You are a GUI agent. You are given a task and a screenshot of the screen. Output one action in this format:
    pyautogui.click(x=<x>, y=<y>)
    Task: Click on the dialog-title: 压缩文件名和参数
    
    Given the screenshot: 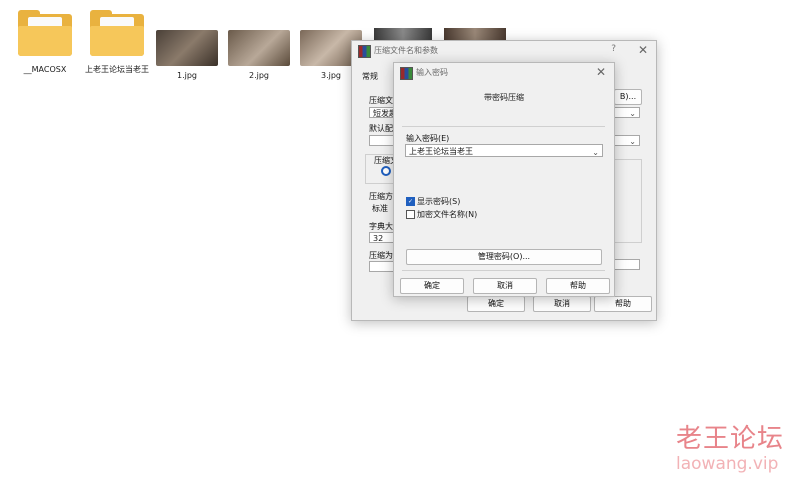 What is the action you would take?
    pyautogui.click(x=406, y=50)
    